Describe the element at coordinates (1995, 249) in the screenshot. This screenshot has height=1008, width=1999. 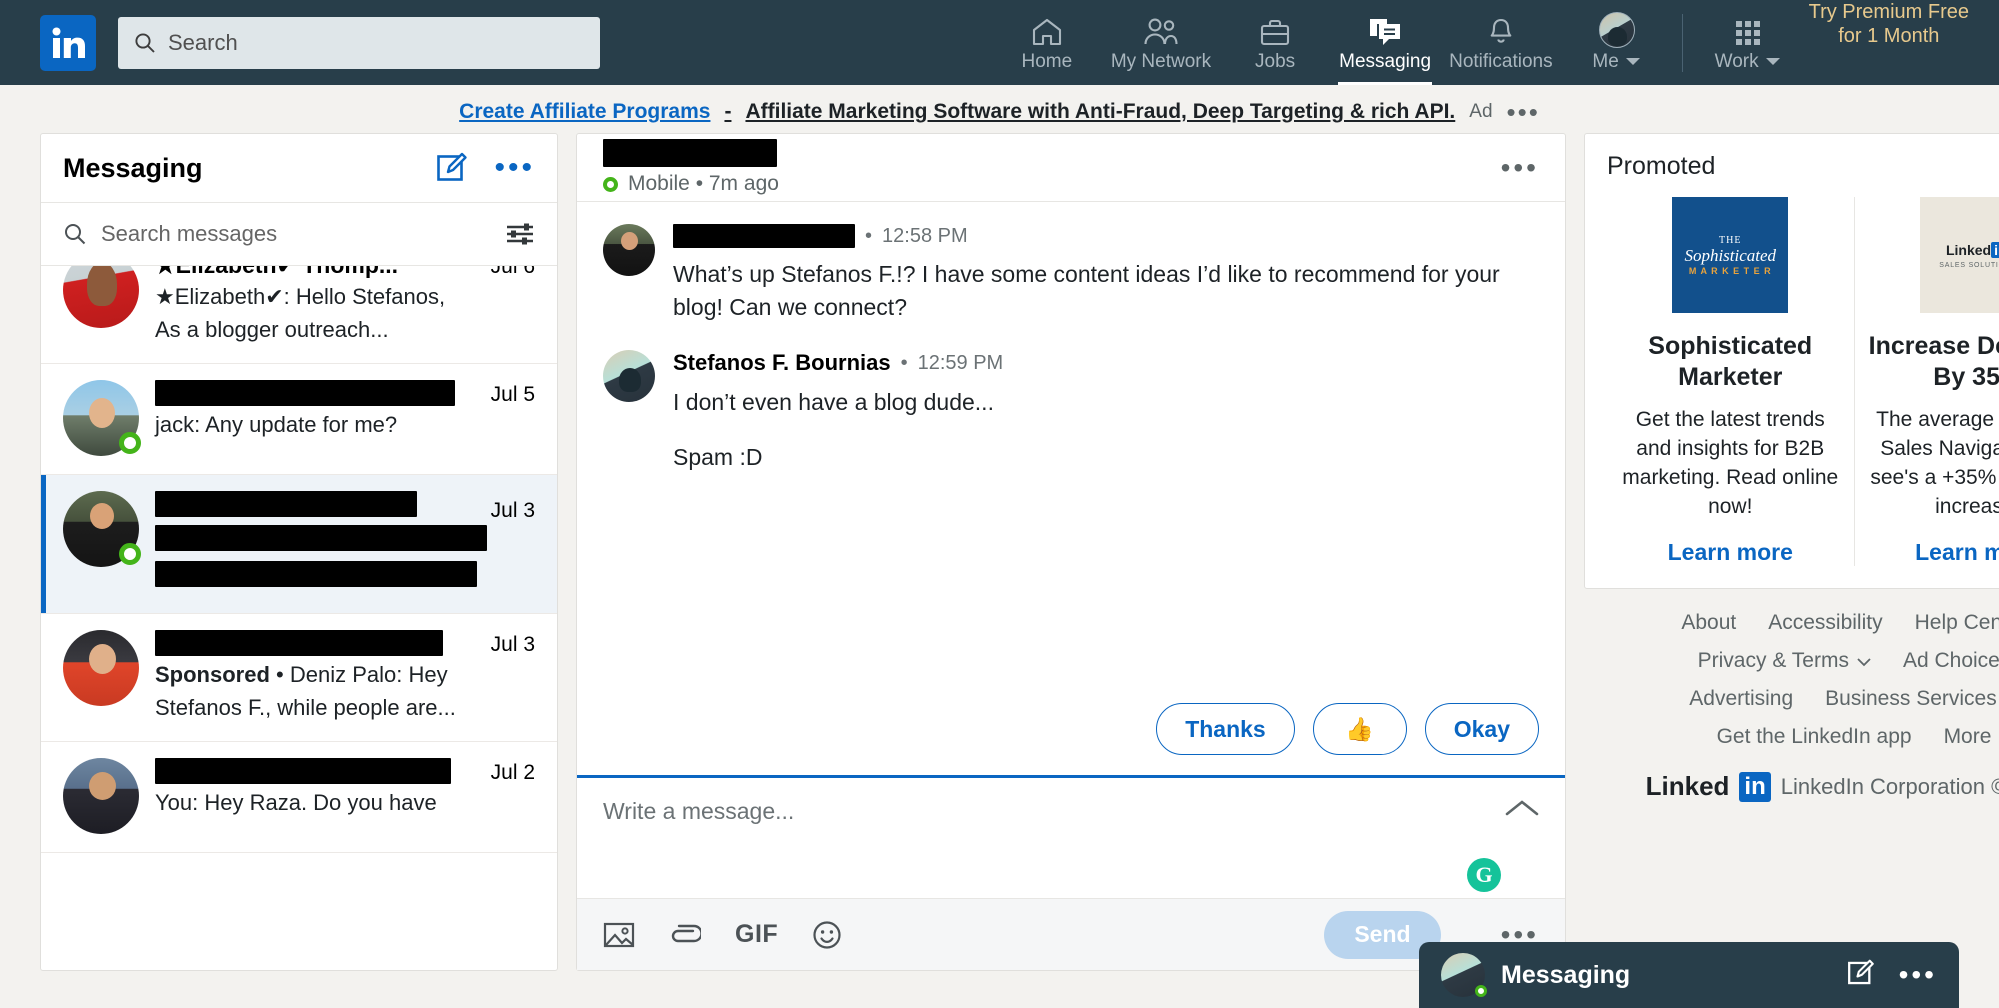
I see `logo-mid-text: in` at that location.